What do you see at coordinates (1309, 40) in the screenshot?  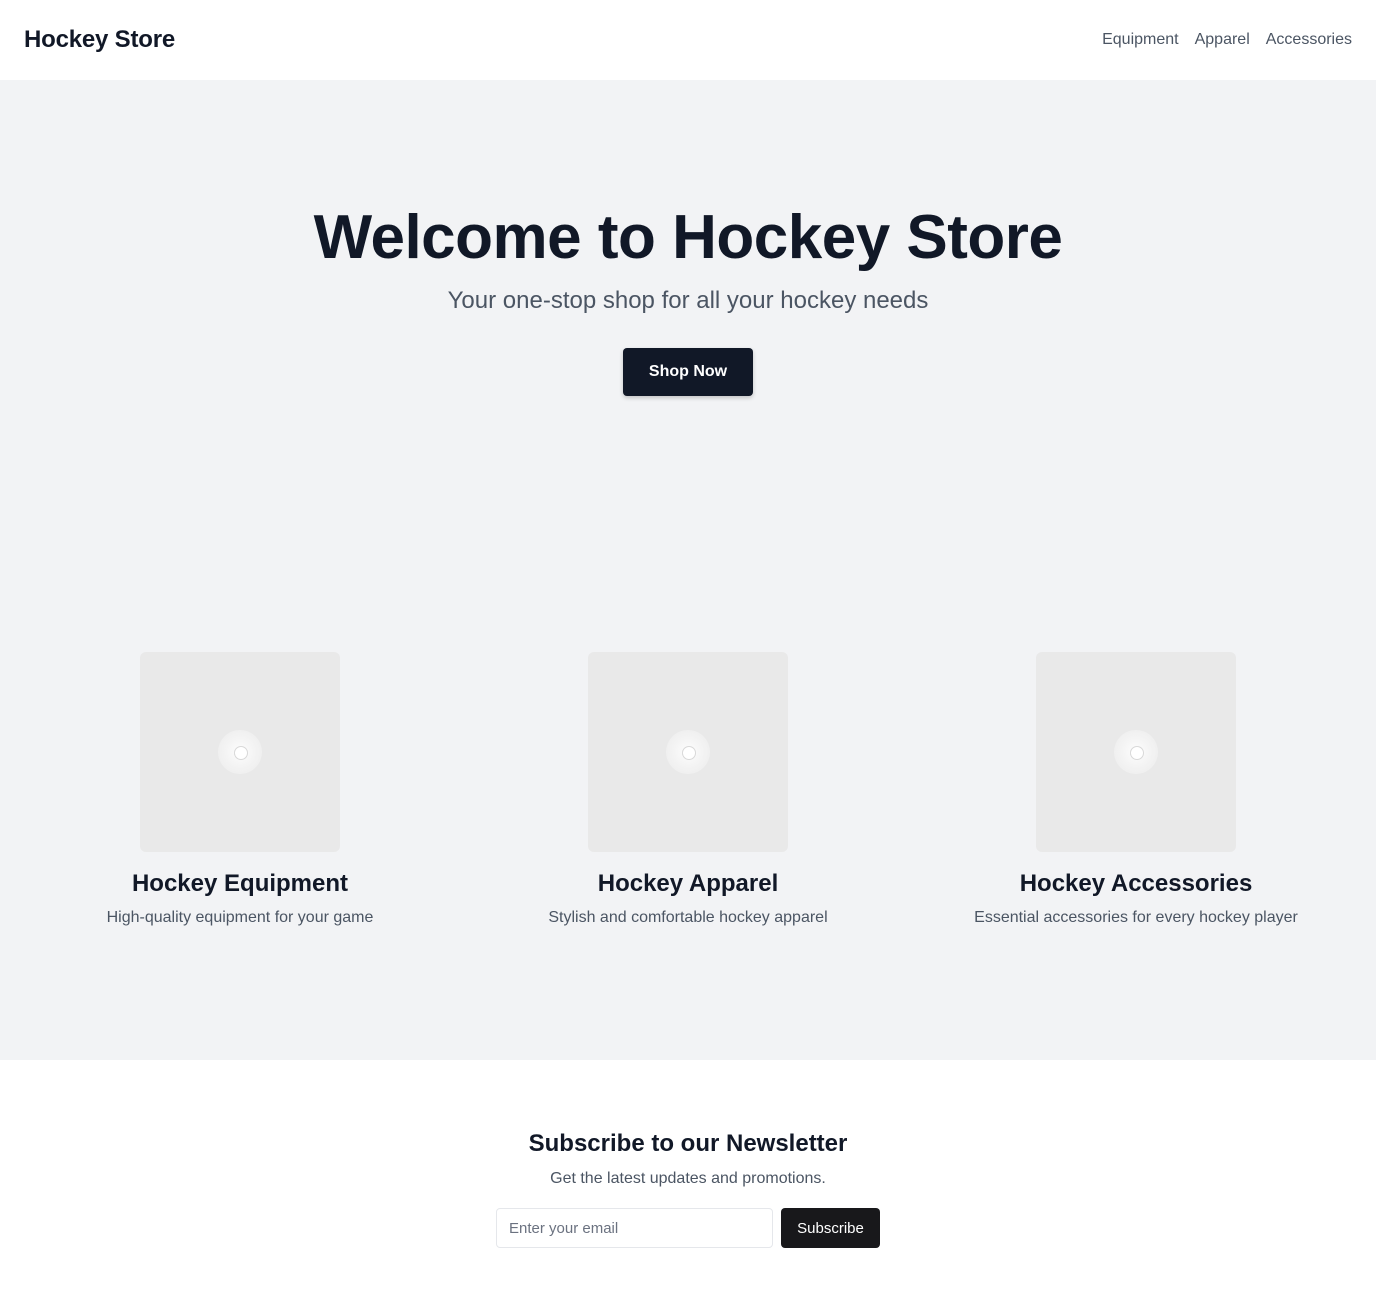 I see `nav-link-accessories: Accessories` at bounding box center [1309, 40].